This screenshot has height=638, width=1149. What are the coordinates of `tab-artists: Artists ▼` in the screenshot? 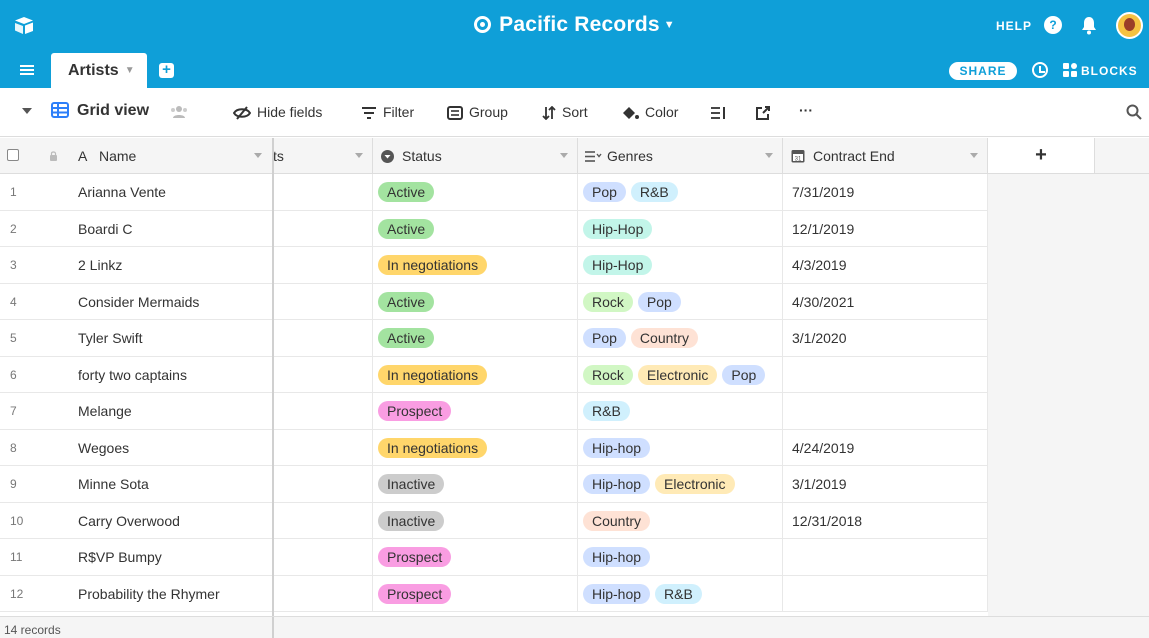 It's located at (99, 70).